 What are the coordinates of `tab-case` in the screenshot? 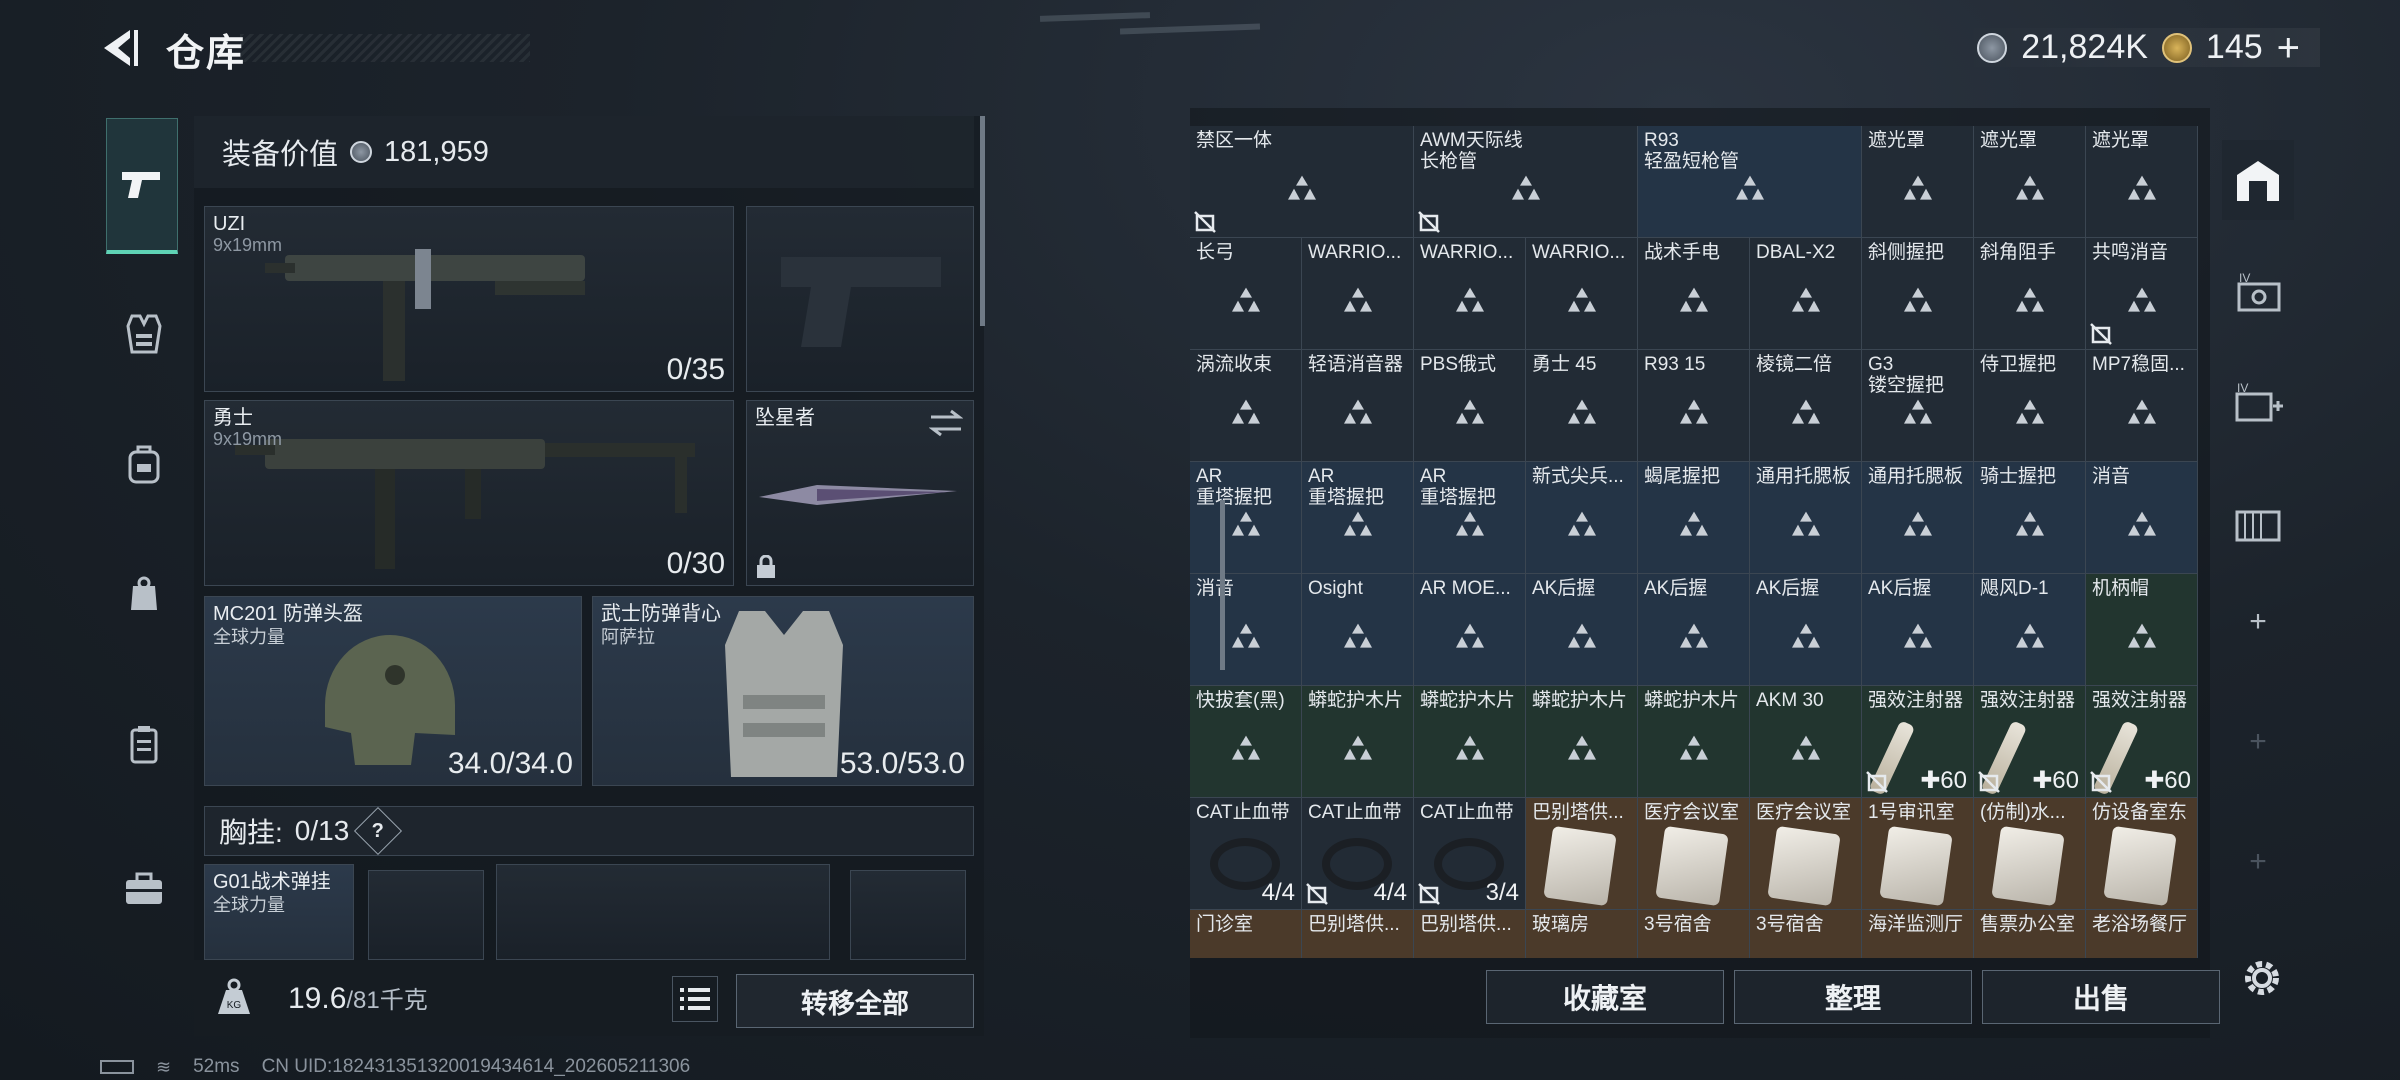 It's located at (144, 744).